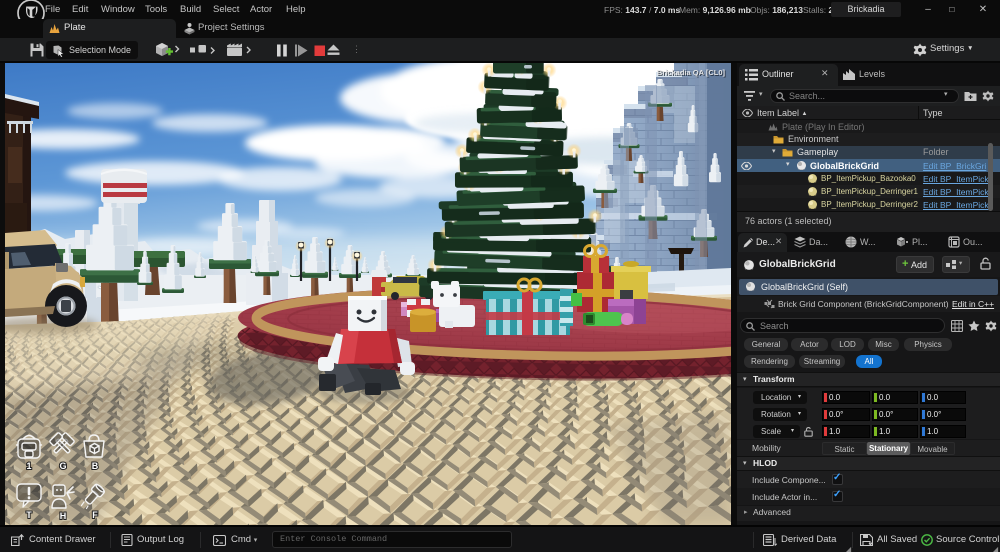 The width and height of the screenshot is (1000, 552). What do you see at coordinates (29, 515) in the screenshot?
I see `svg-text: T` at bounding box center [29, 515].